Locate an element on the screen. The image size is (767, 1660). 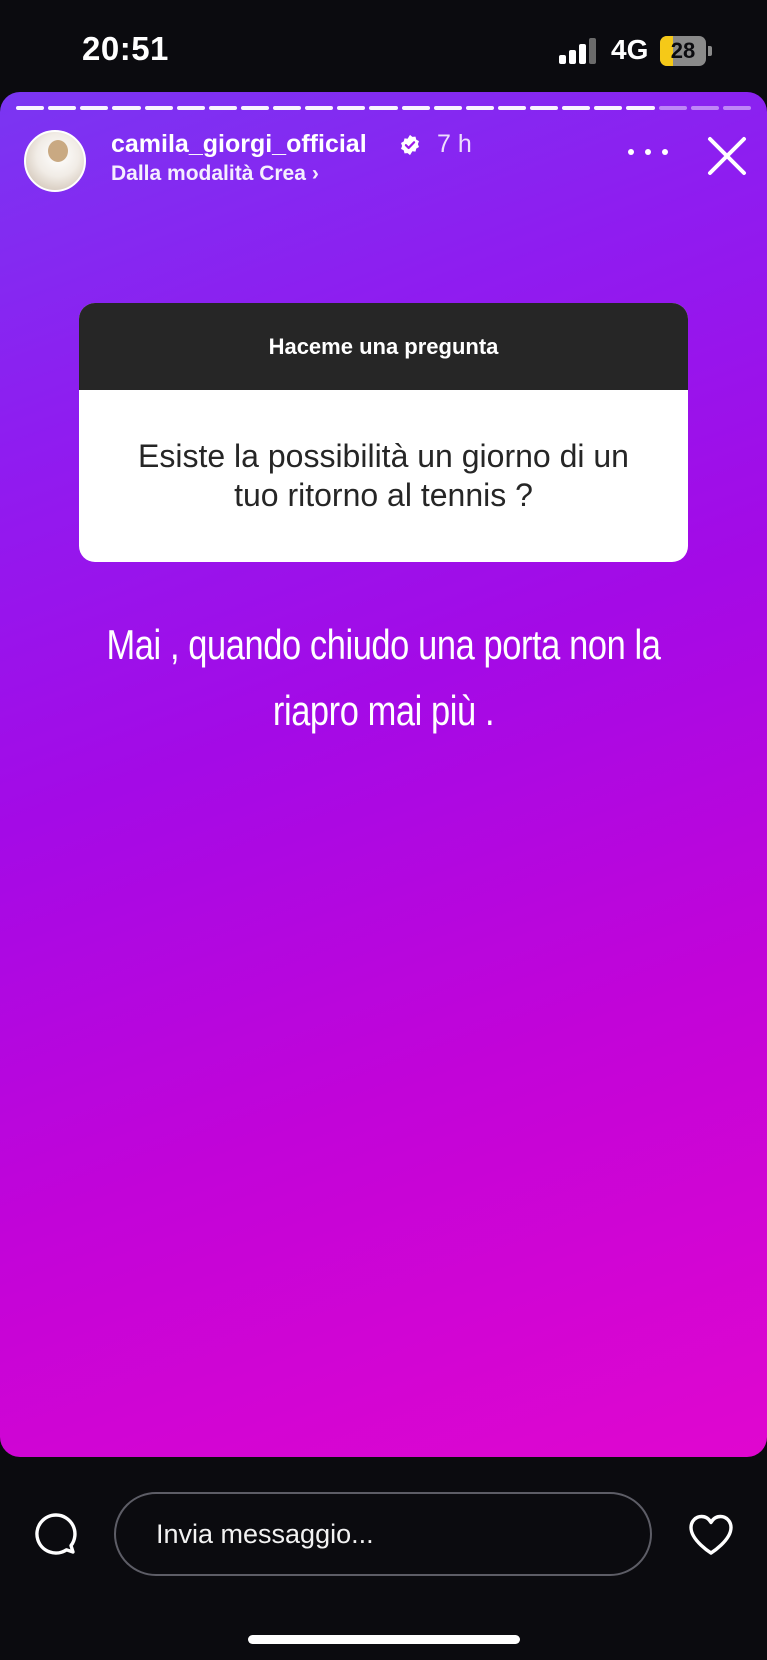
close-icon is located at coordinates (727, 156).